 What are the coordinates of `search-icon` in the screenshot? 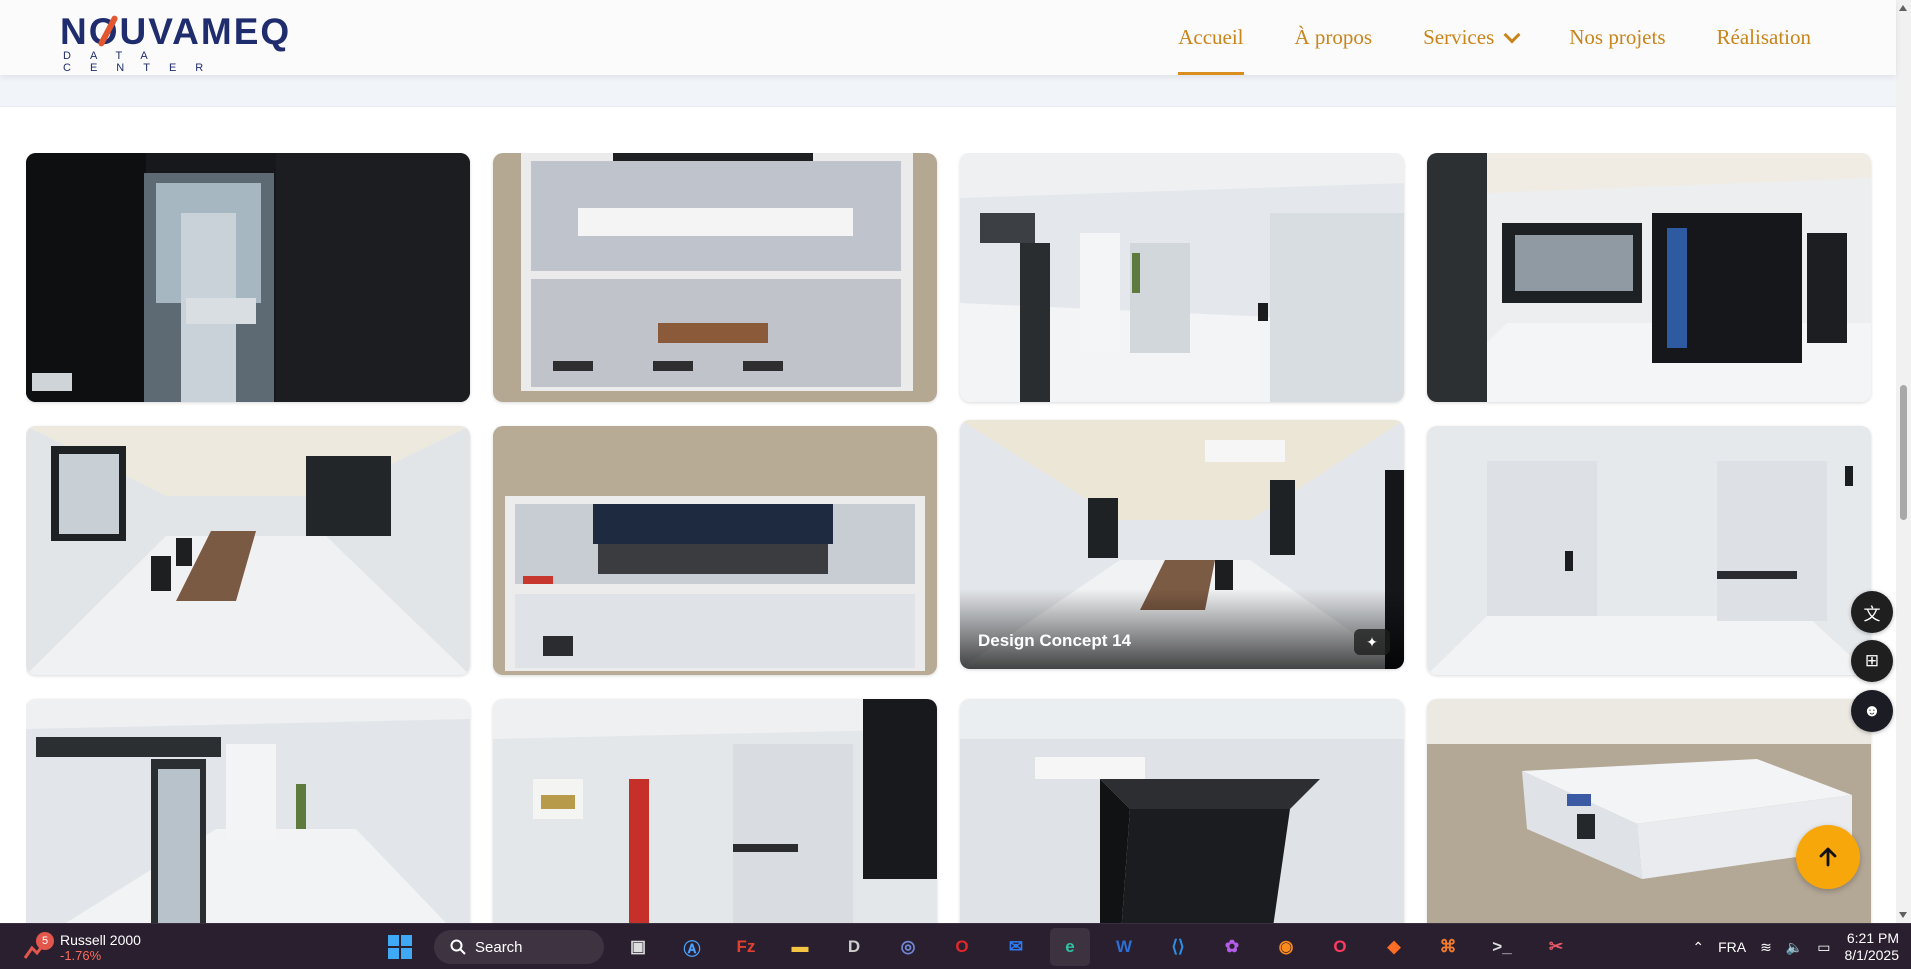 It's located at (458, 947).